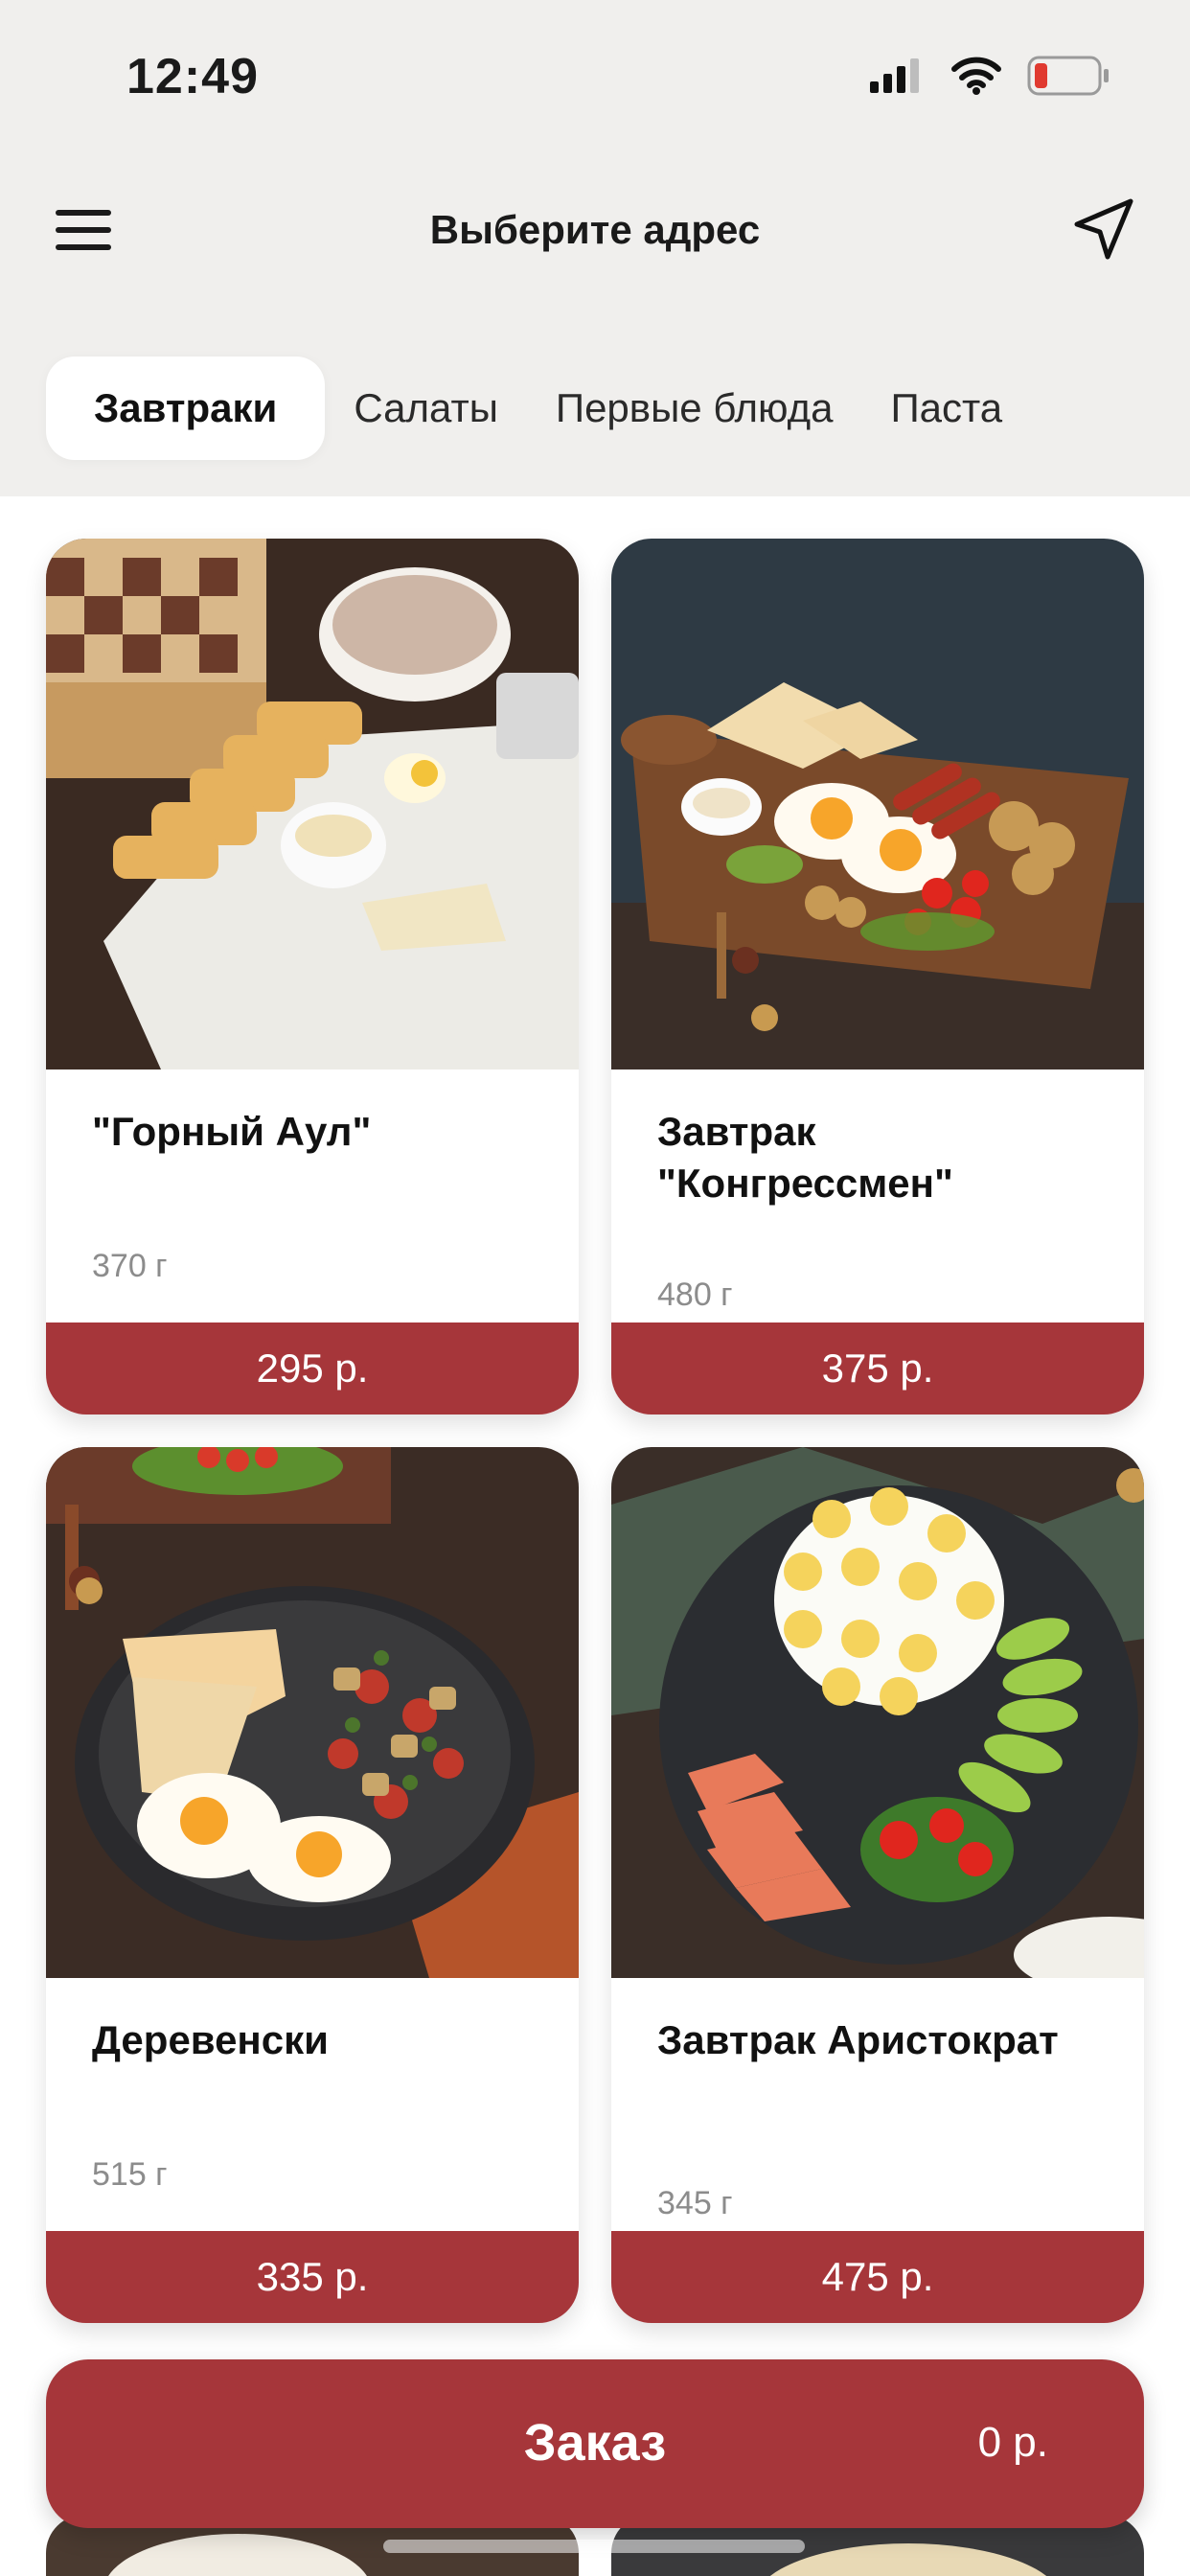 This screenshot has width=1190, height=2576. What do you see at coordinates (1013, 2442) in the screenshot?
I see `order-total: 0 р.` at bounding box center [1013, 2442].